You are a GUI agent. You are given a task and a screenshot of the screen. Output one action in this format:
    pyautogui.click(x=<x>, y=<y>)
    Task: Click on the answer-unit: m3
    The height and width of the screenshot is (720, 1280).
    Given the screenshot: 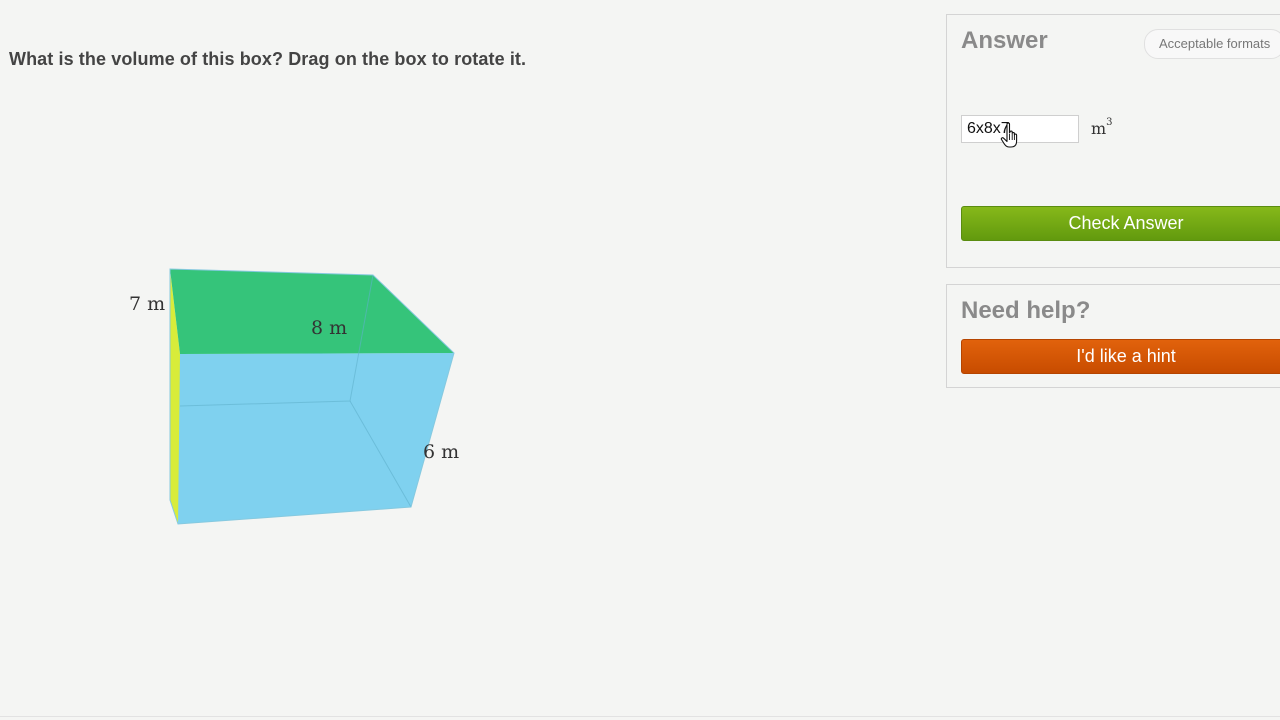 What is the action you would take?
    pyautogui.click(x=1102, y=127)
    